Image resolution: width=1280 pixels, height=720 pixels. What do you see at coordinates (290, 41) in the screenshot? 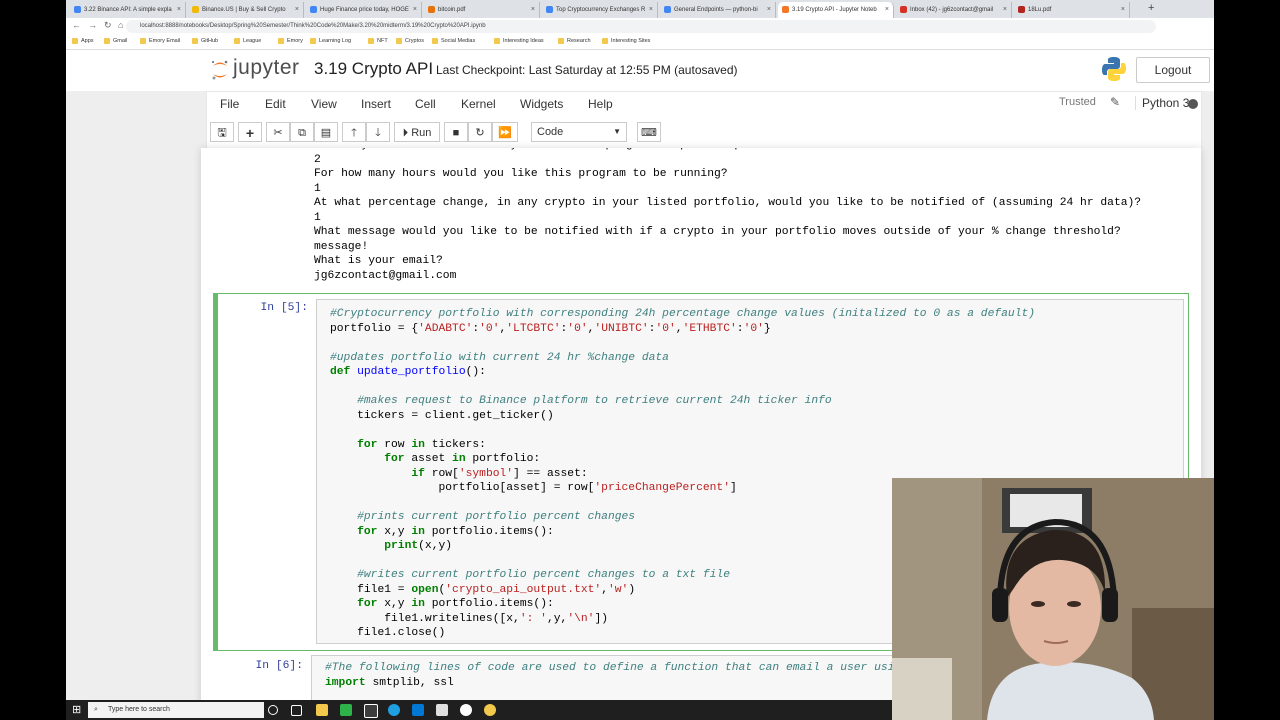
I see `bookmark-item: Emory` at bounding box center [290, 41].